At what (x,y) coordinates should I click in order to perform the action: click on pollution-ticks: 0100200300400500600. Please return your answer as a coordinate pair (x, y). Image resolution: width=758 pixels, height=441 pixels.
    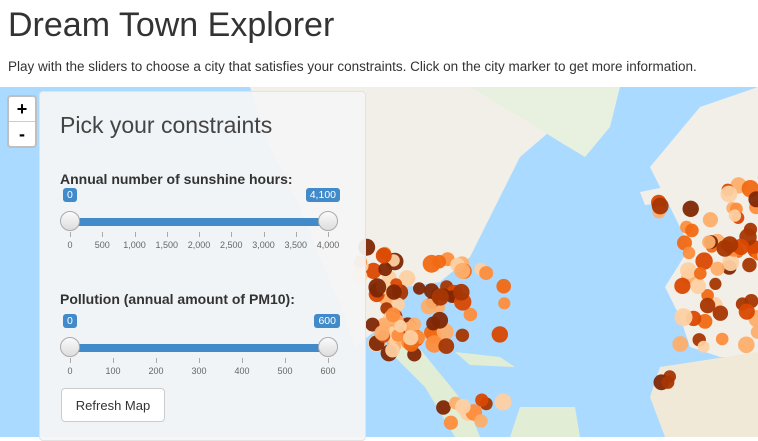
    Looking at the image, I should click on (199, 368).